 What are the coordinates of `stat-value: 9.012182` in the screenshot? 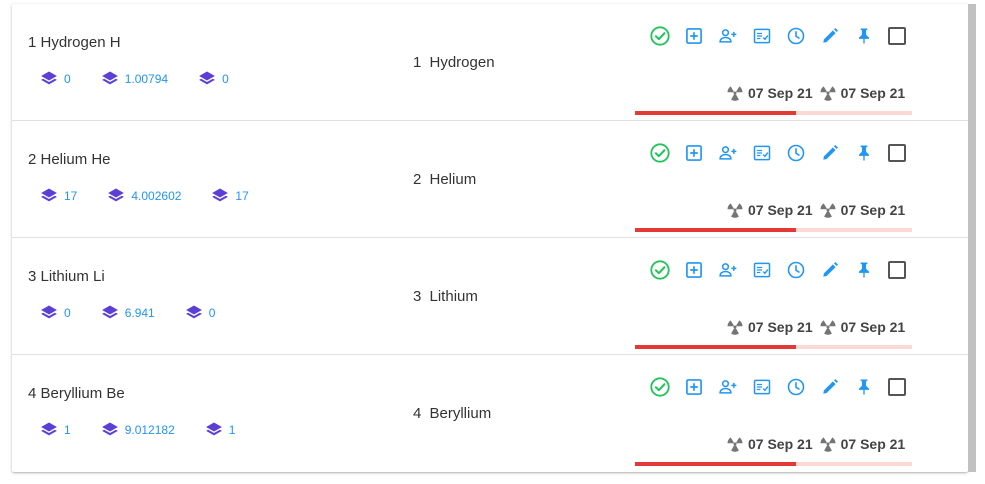 It's located at (149, 430).